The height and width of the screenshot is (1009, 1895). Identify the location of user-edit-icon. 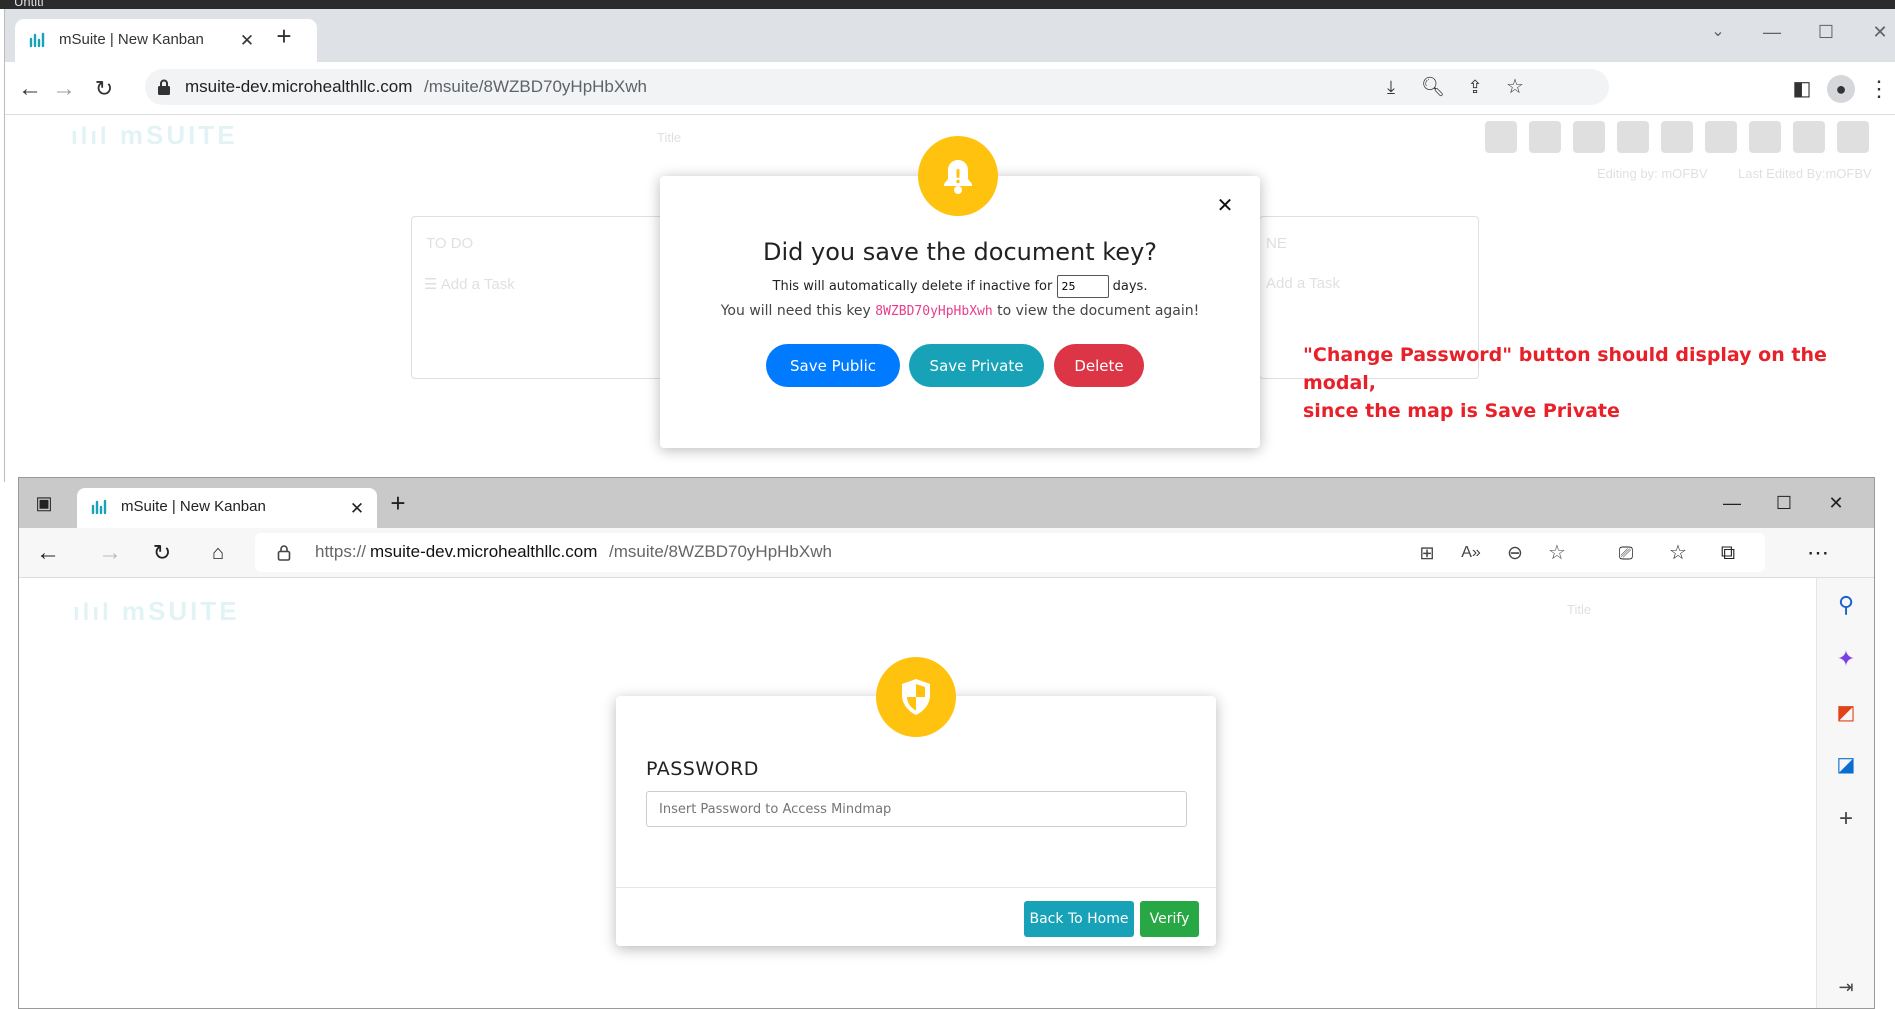
(1765, 137).